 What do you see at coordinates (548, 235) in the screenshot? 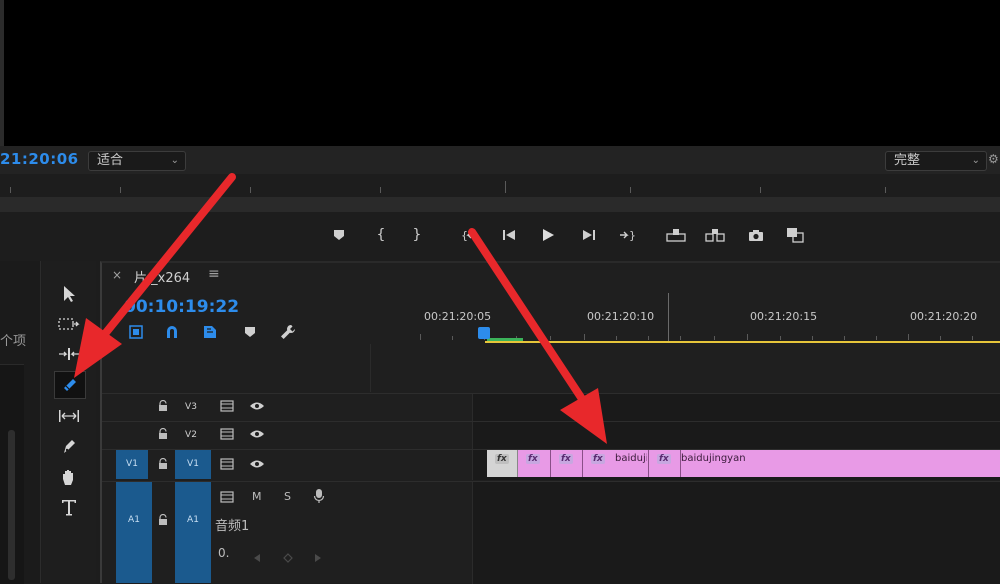
I see `play-icon` at bounding box center [548, 235].